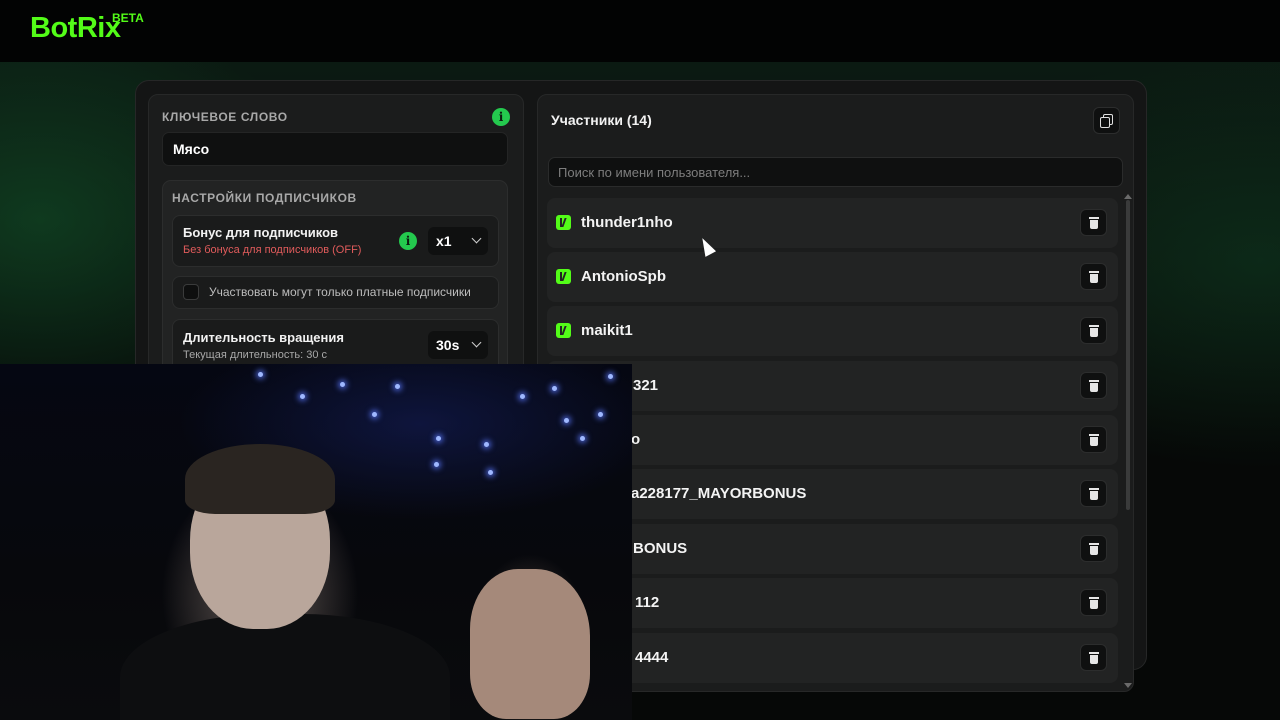  What do you see at coordinates (660, 548) in the screenshot?
I see `participant-name: BONUS` at bounding box center [660, 548].